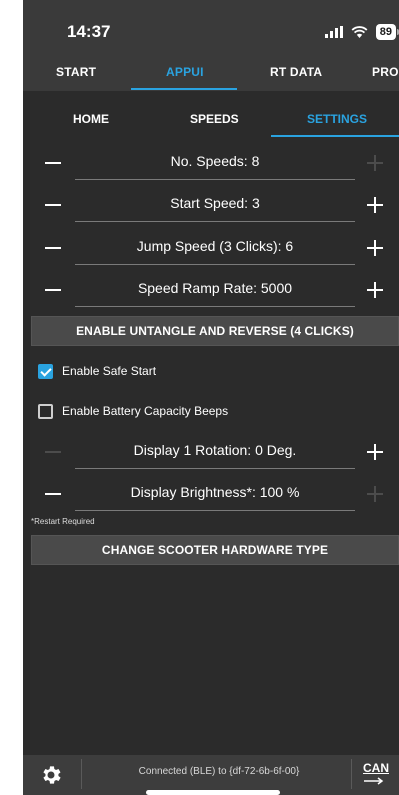 This screenshot has height=795, width=399. Describe the element at coordinates (375, 494) in the screenshot. I see `brightness-increment-button` at that location.